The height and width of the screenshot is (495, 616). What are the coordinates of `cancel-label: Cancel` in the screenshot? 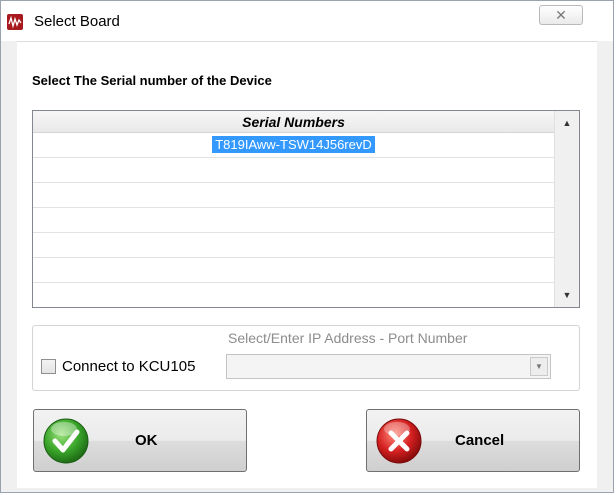 It's located at (480, 440).